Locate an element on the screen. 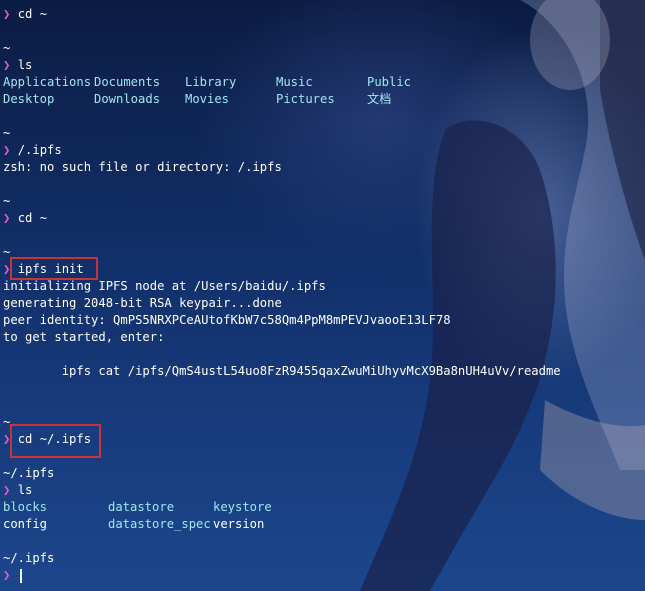  output-line: zsh: no such file or directory: /.ipfs is located at coordinates (142, 167).